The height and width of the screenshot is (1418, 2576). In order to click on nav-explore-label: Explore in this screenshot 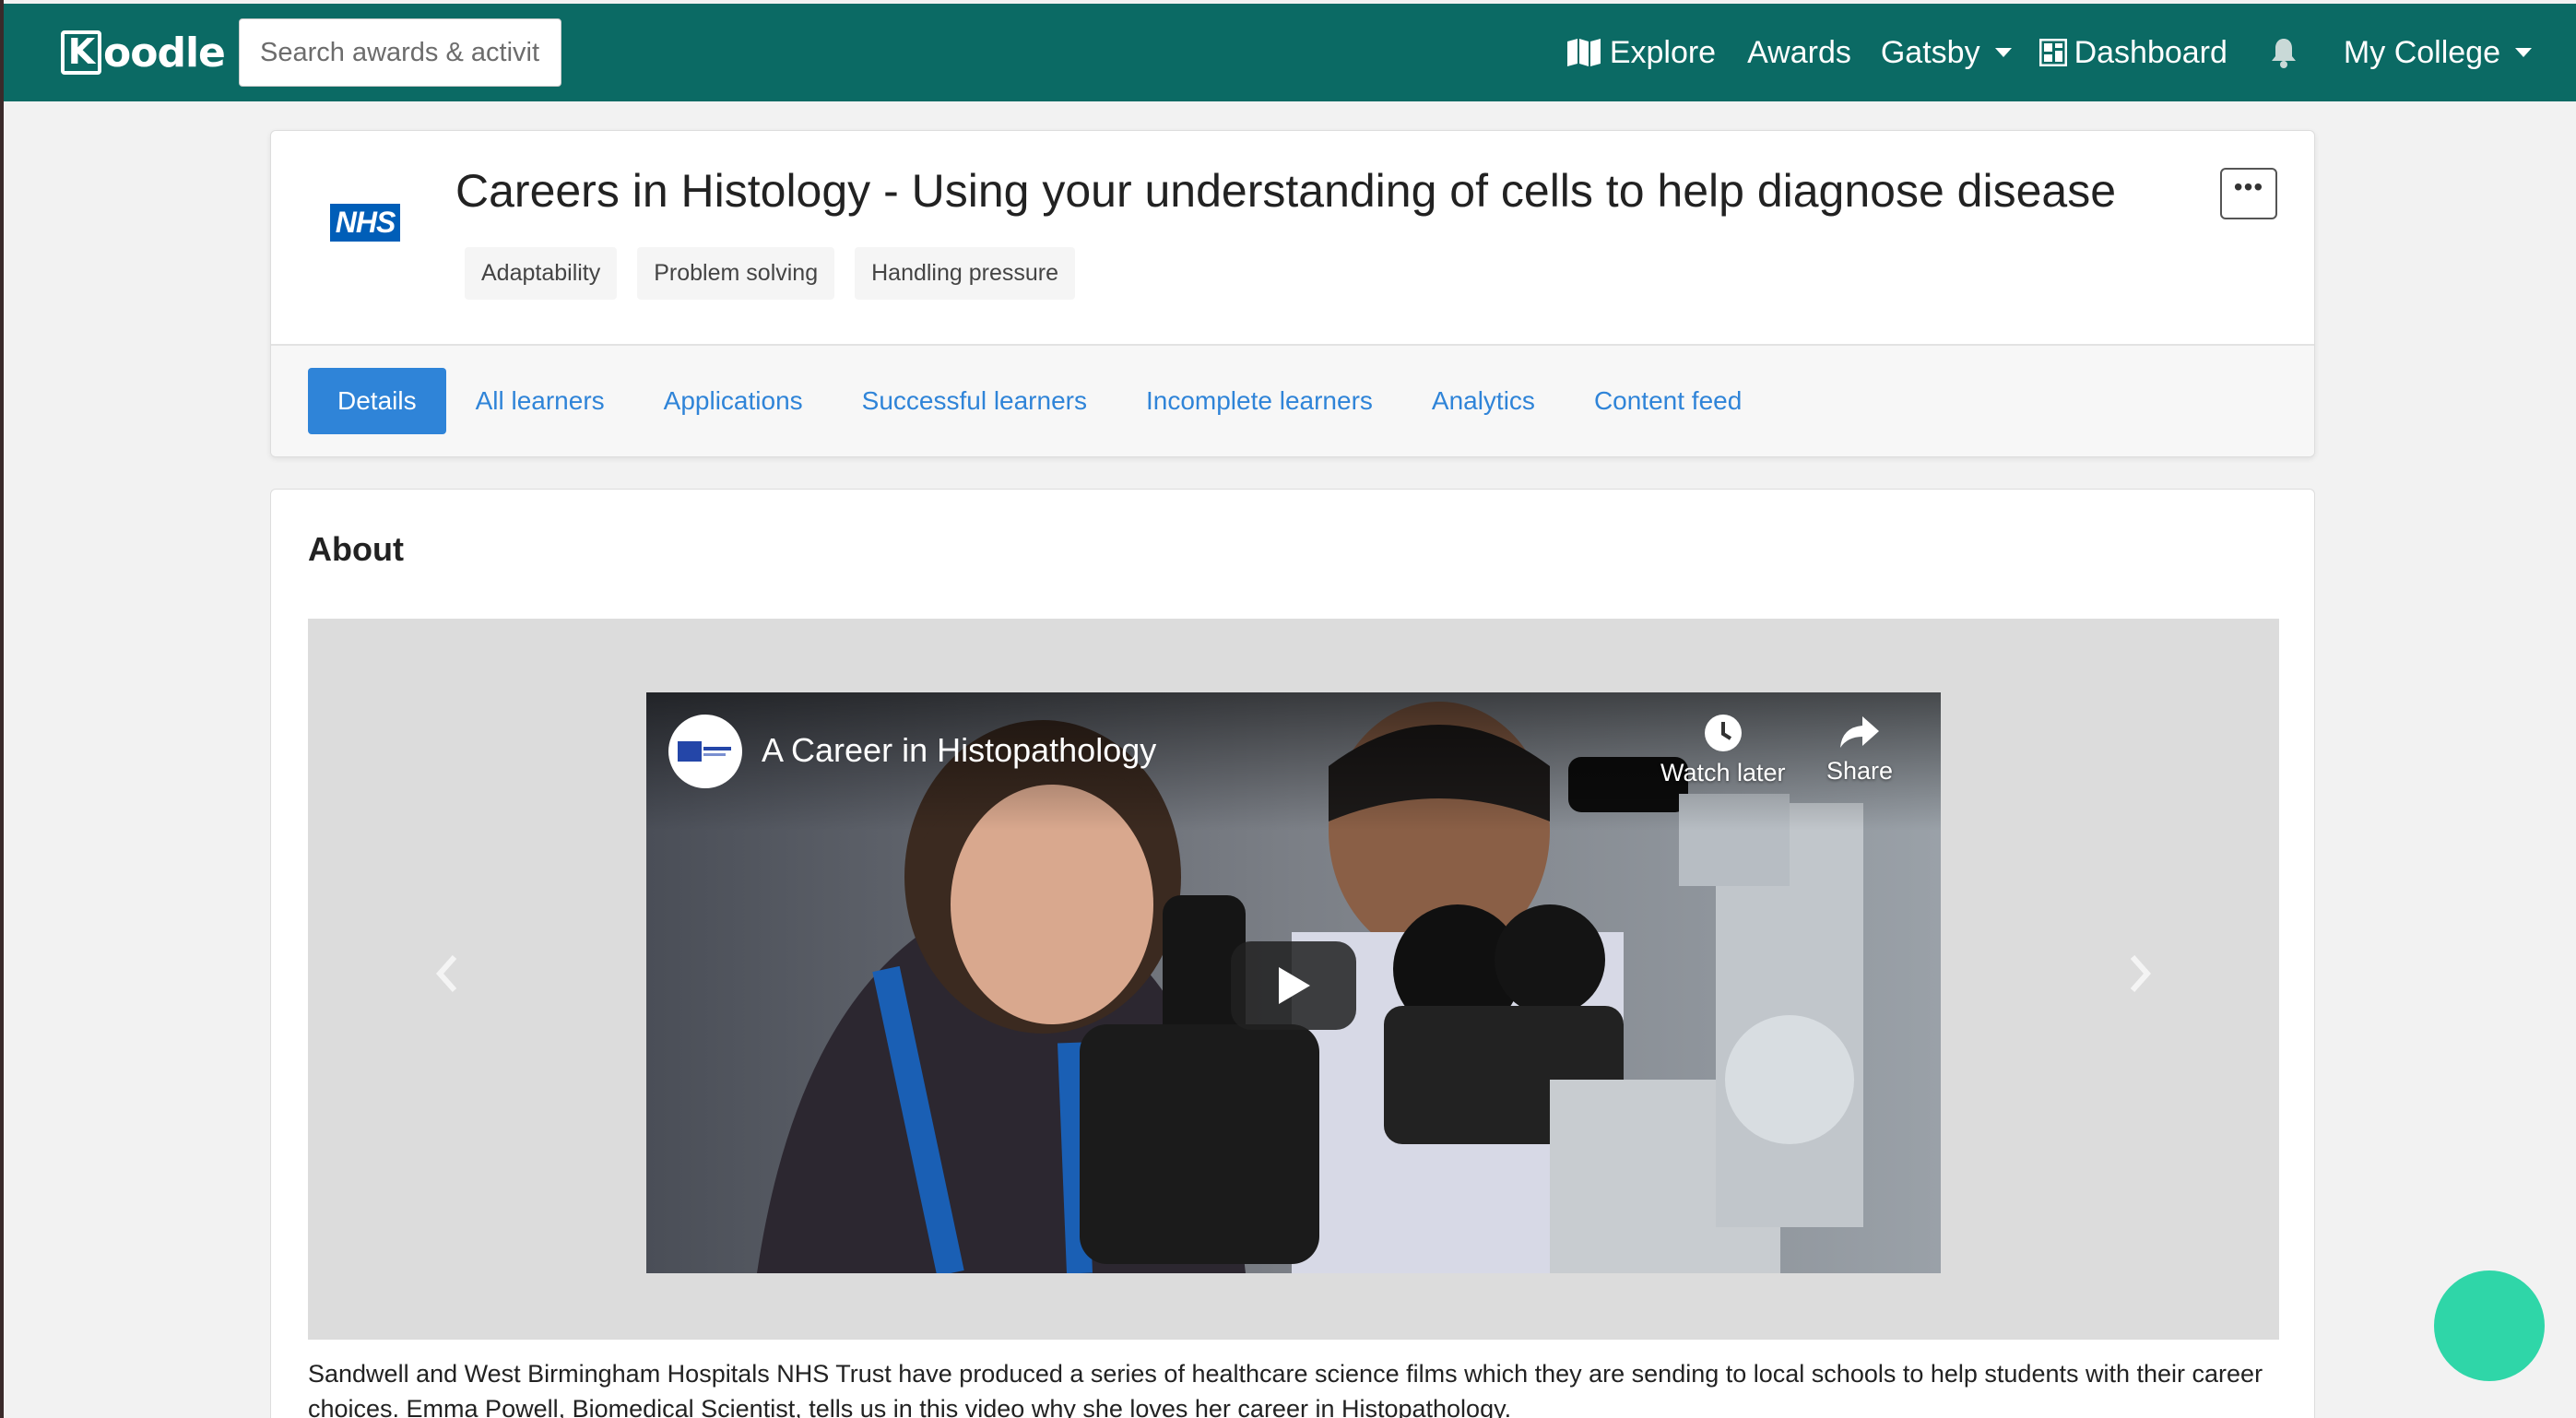, I will do `click(1663, 52)`.